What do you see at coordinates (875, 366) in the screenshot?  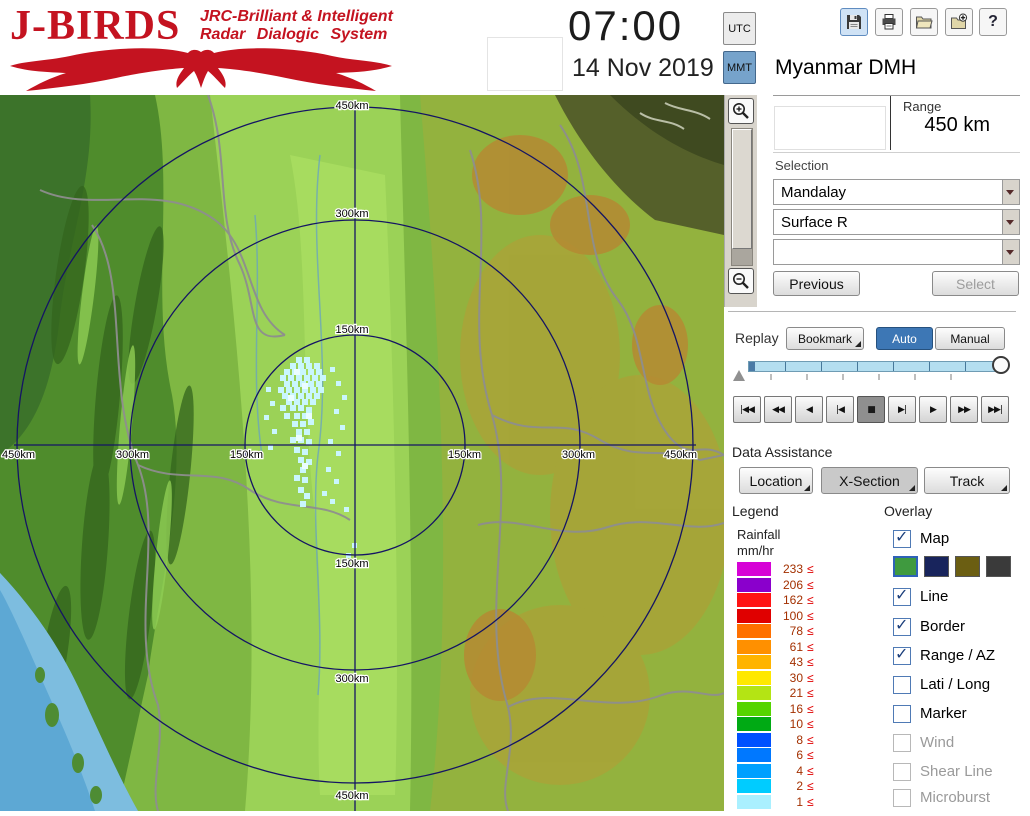 I see `timeline-track` at bounding box center [875, 366].